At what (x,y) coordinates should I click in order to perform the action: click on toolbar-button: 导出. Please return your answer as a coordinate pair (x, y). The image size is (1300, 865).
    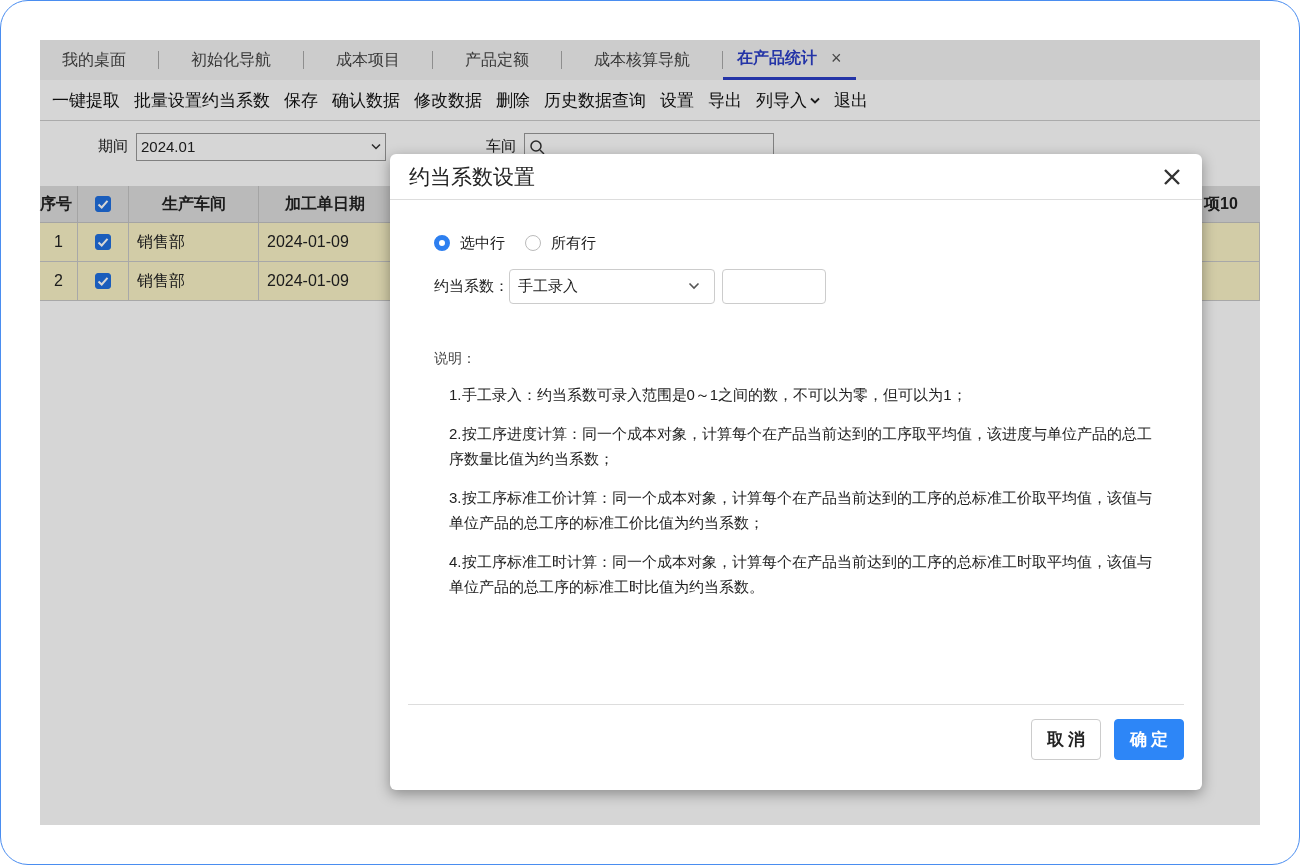
    Looking at the image, I should click on (725, 100).